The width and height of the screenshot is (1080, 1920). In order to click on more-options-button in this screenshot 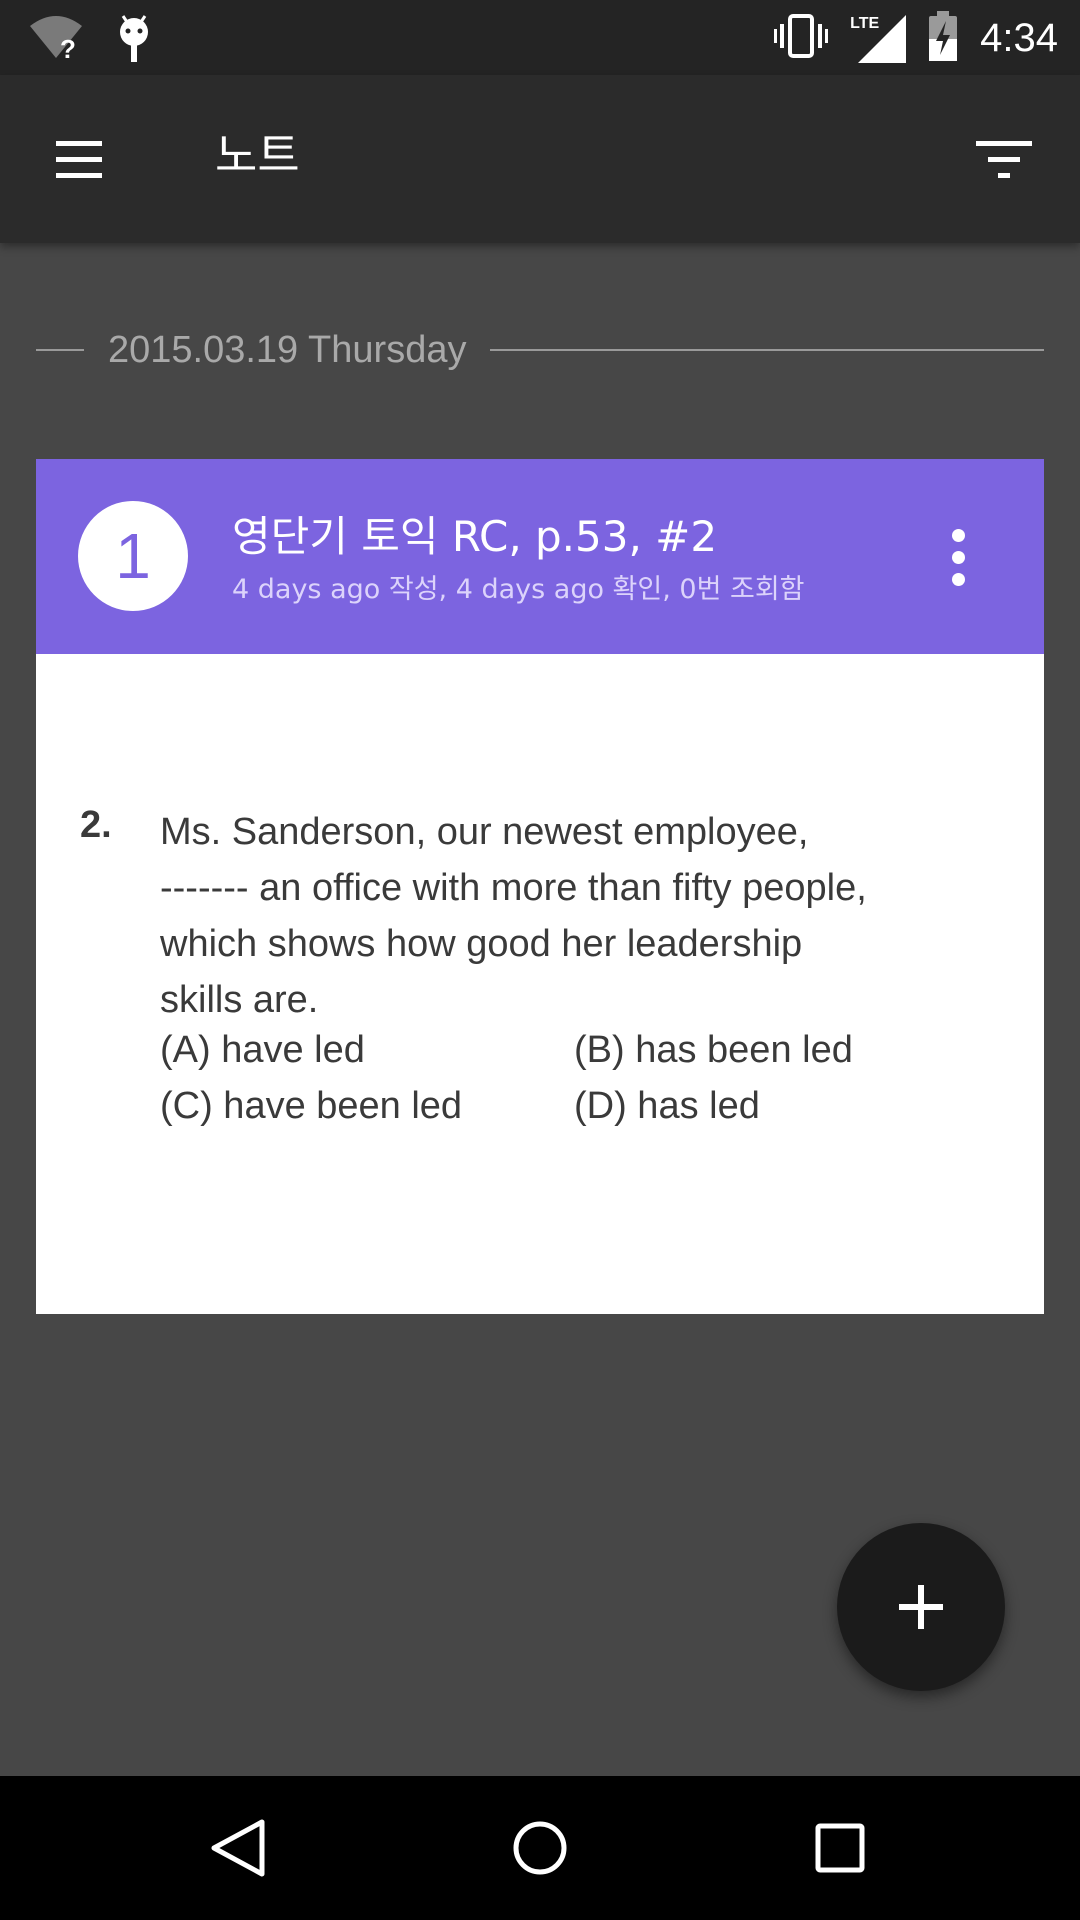, I will do `click(958, 559)`.